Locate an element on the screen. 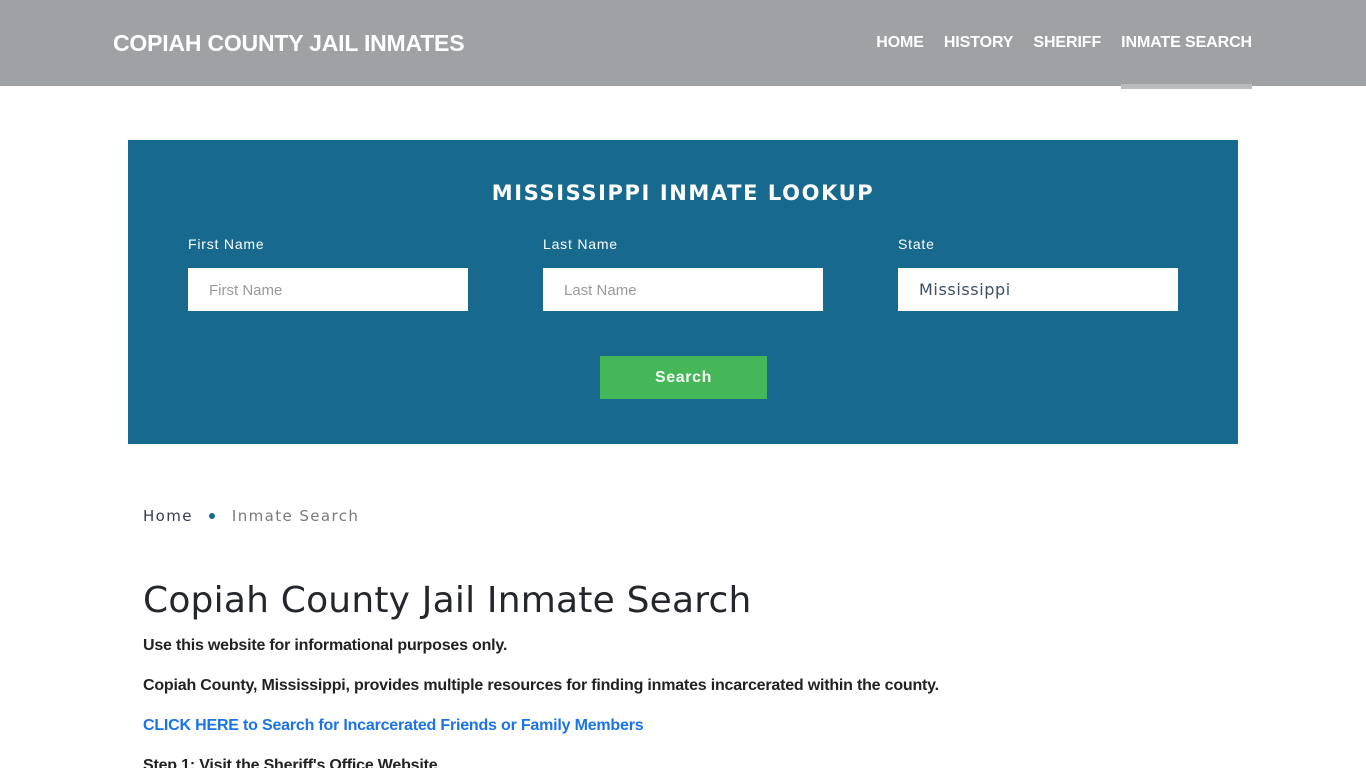  state-field: State is located at coordinates (1038, 273).